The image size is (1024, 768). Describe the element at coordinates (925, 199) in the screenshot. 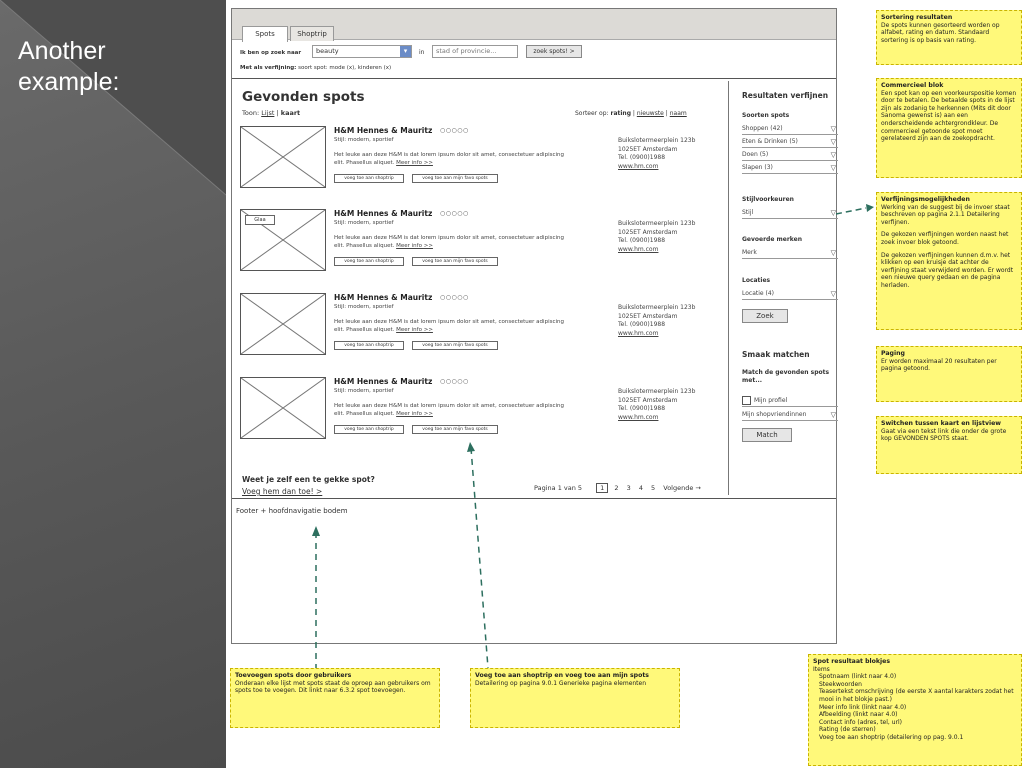

I see `note-title: Verfijningsmogelijkheden` at that location.